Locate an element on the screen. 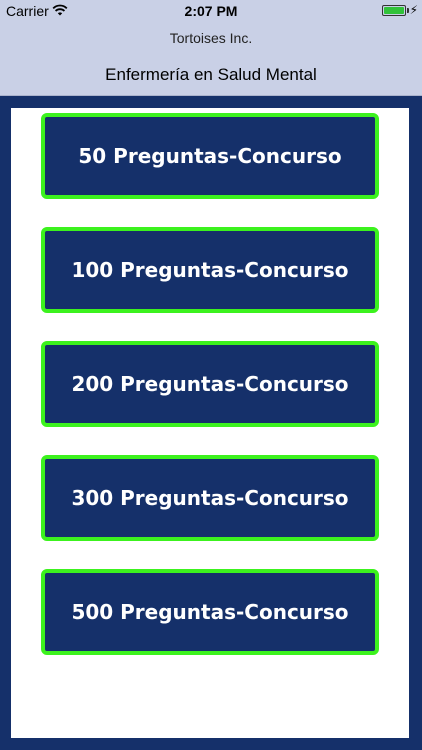 The height and width of the screenshot is (750, 422). charging-bolt-icon: ⚡ is located at coordinates (413, 10).